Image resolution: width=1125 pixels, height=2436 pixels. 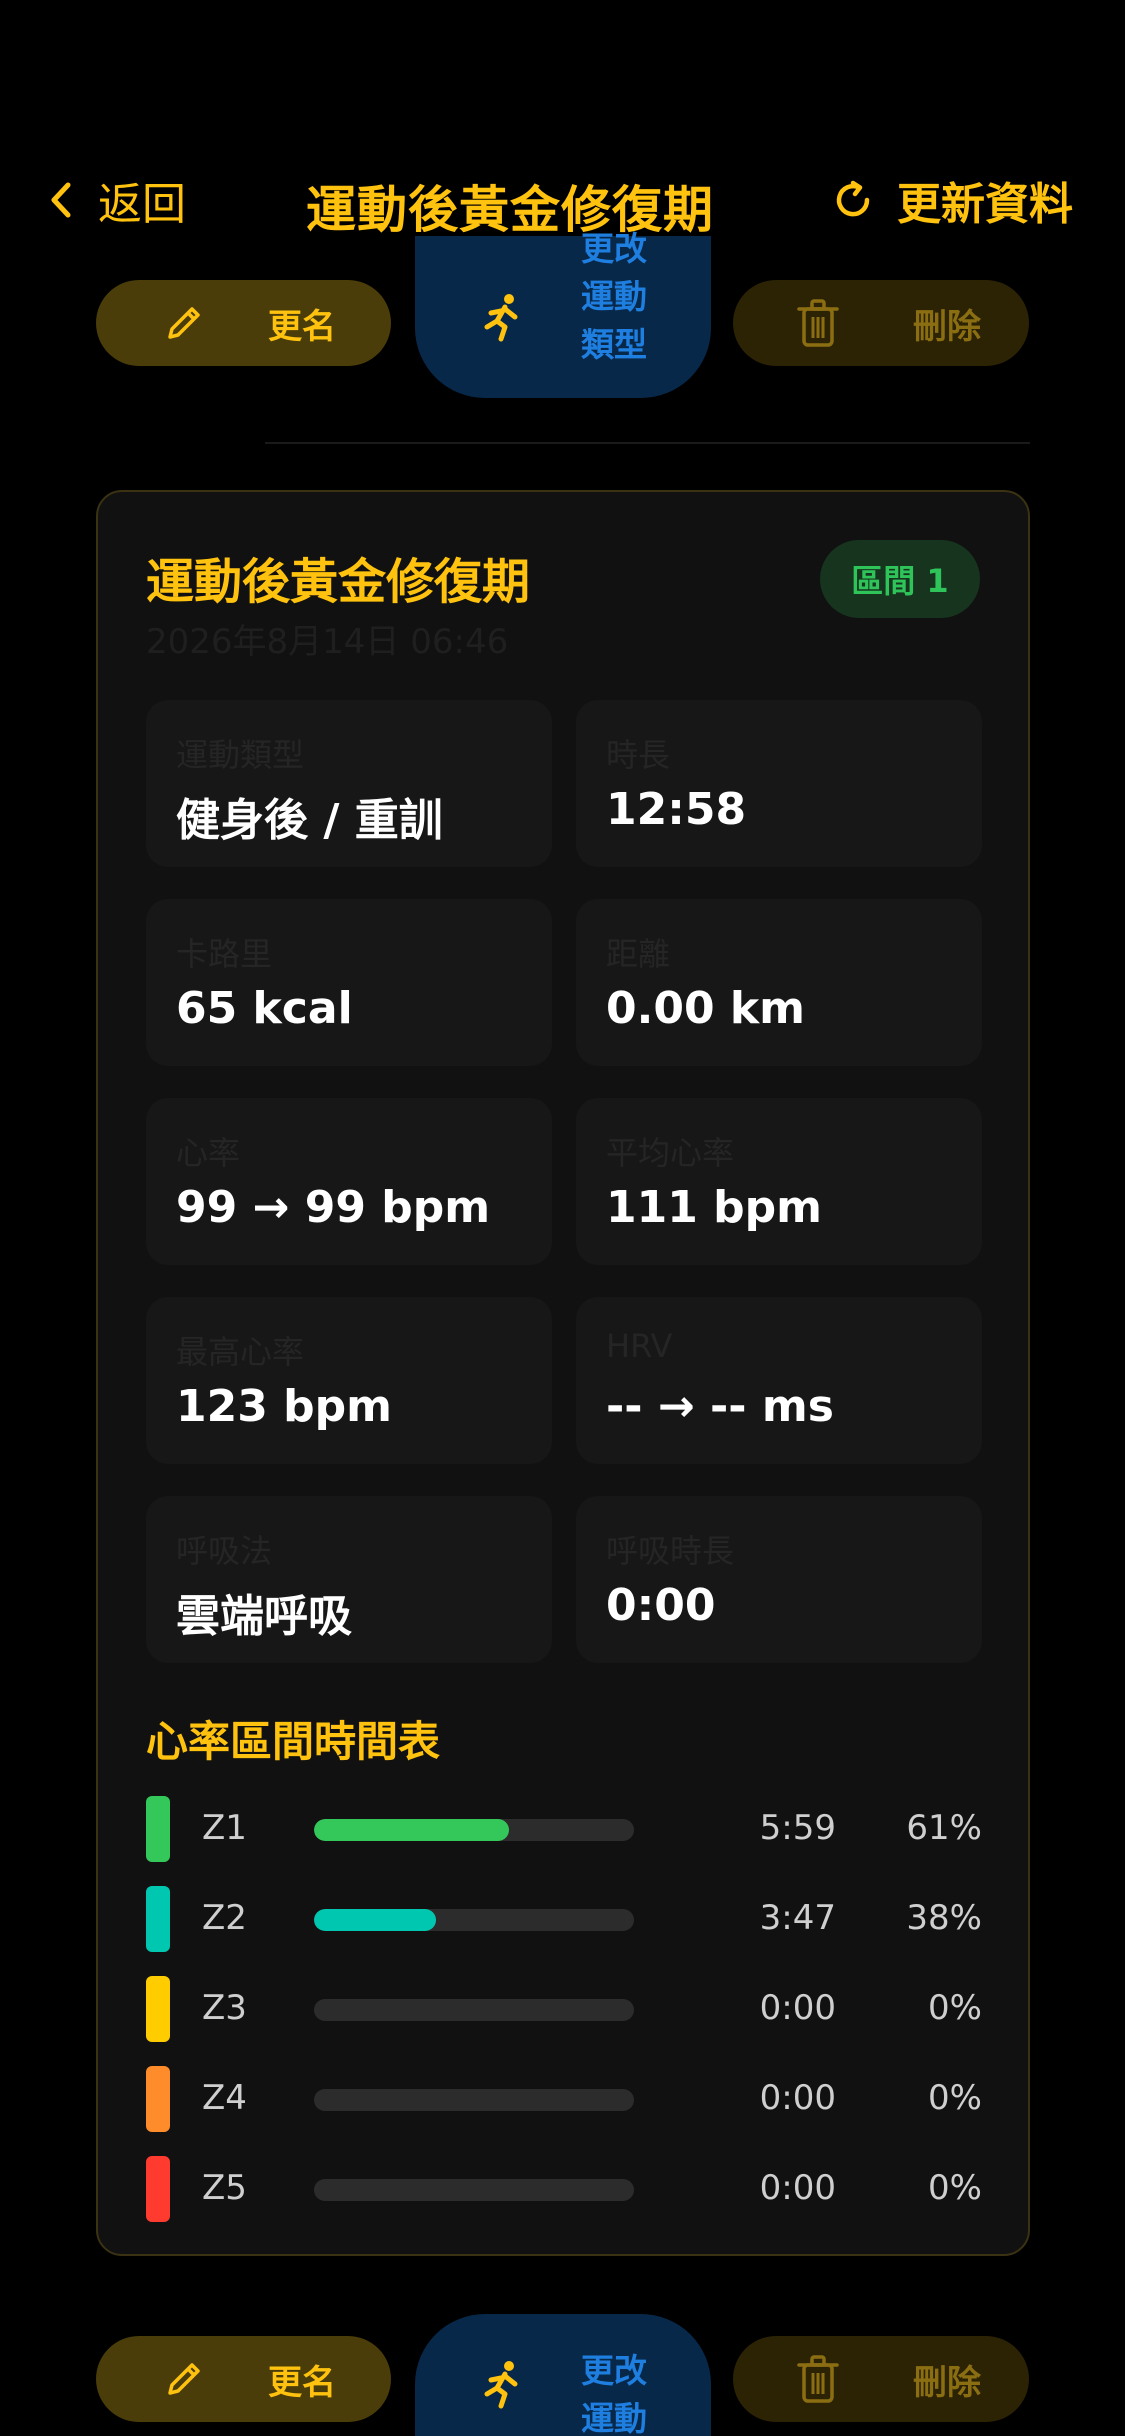 I want to click on stat-label: 運動類型, so click(x=240, y=755).